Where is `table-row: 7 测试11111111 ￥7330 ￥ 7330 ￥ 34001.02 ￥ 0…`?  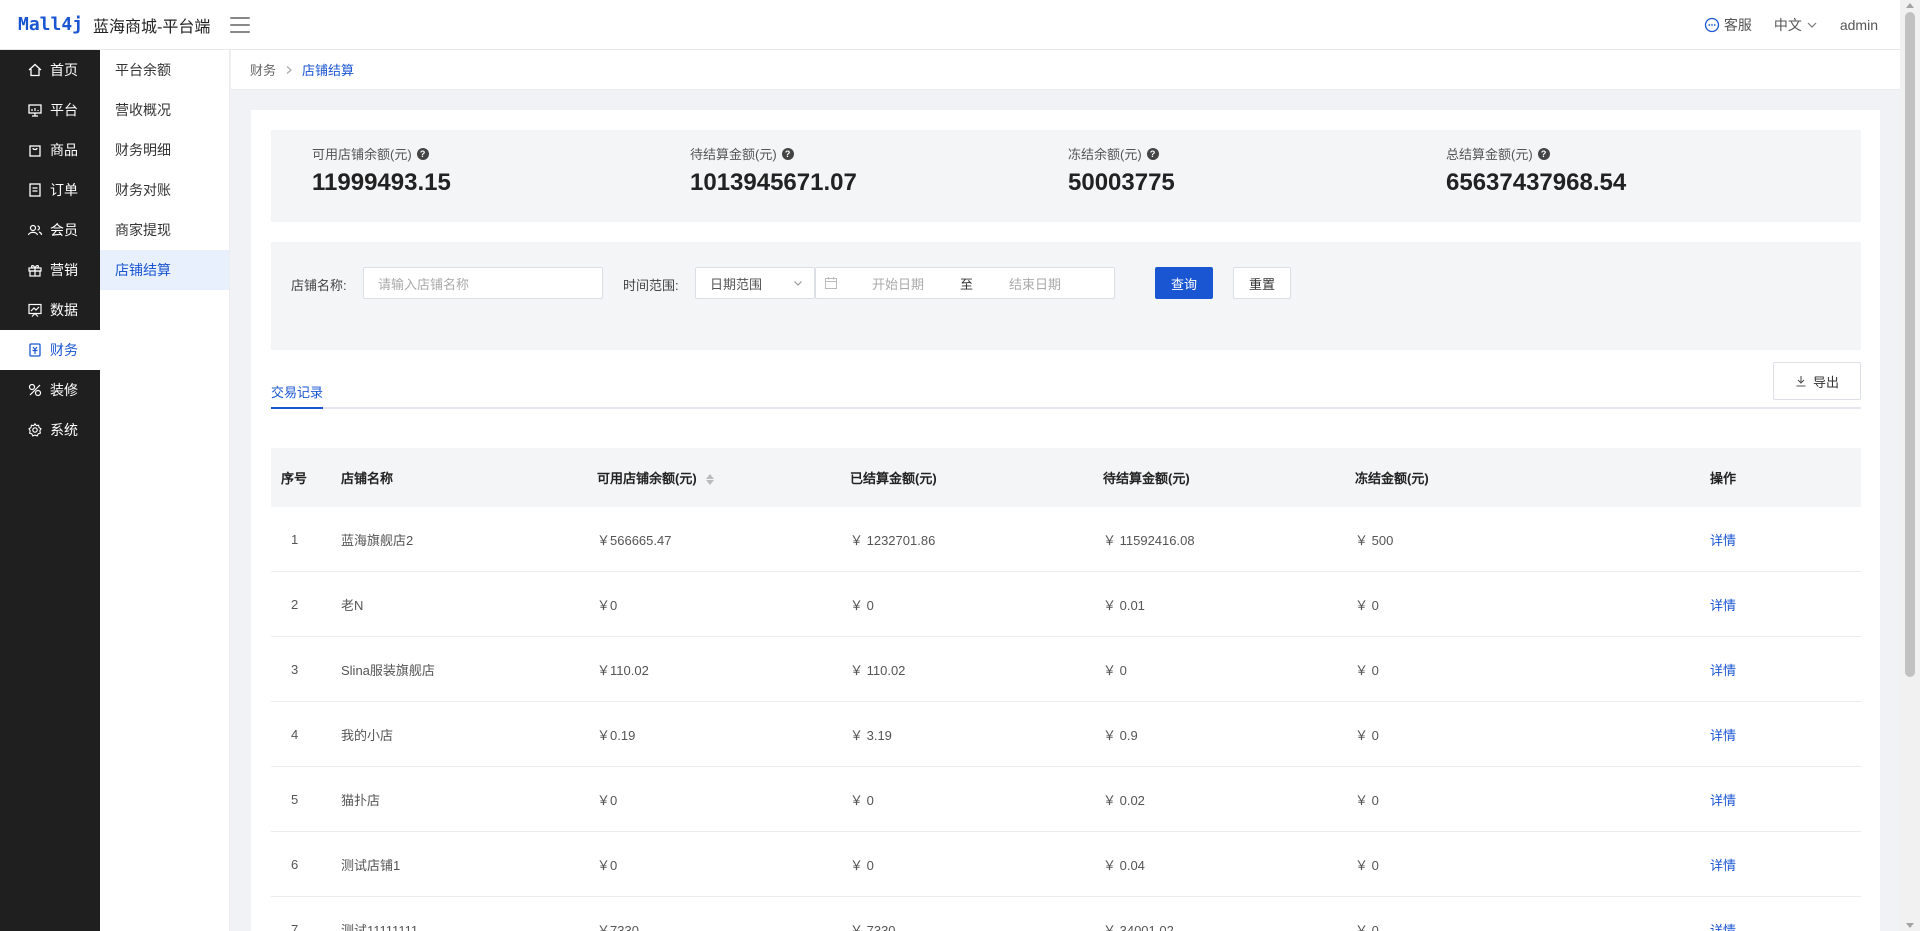 table-row: 7 测试11111111 ￥7330 ￥ 7330 ￥ 34001.02 ￥ 0… is located at coordinates (1066, 914).